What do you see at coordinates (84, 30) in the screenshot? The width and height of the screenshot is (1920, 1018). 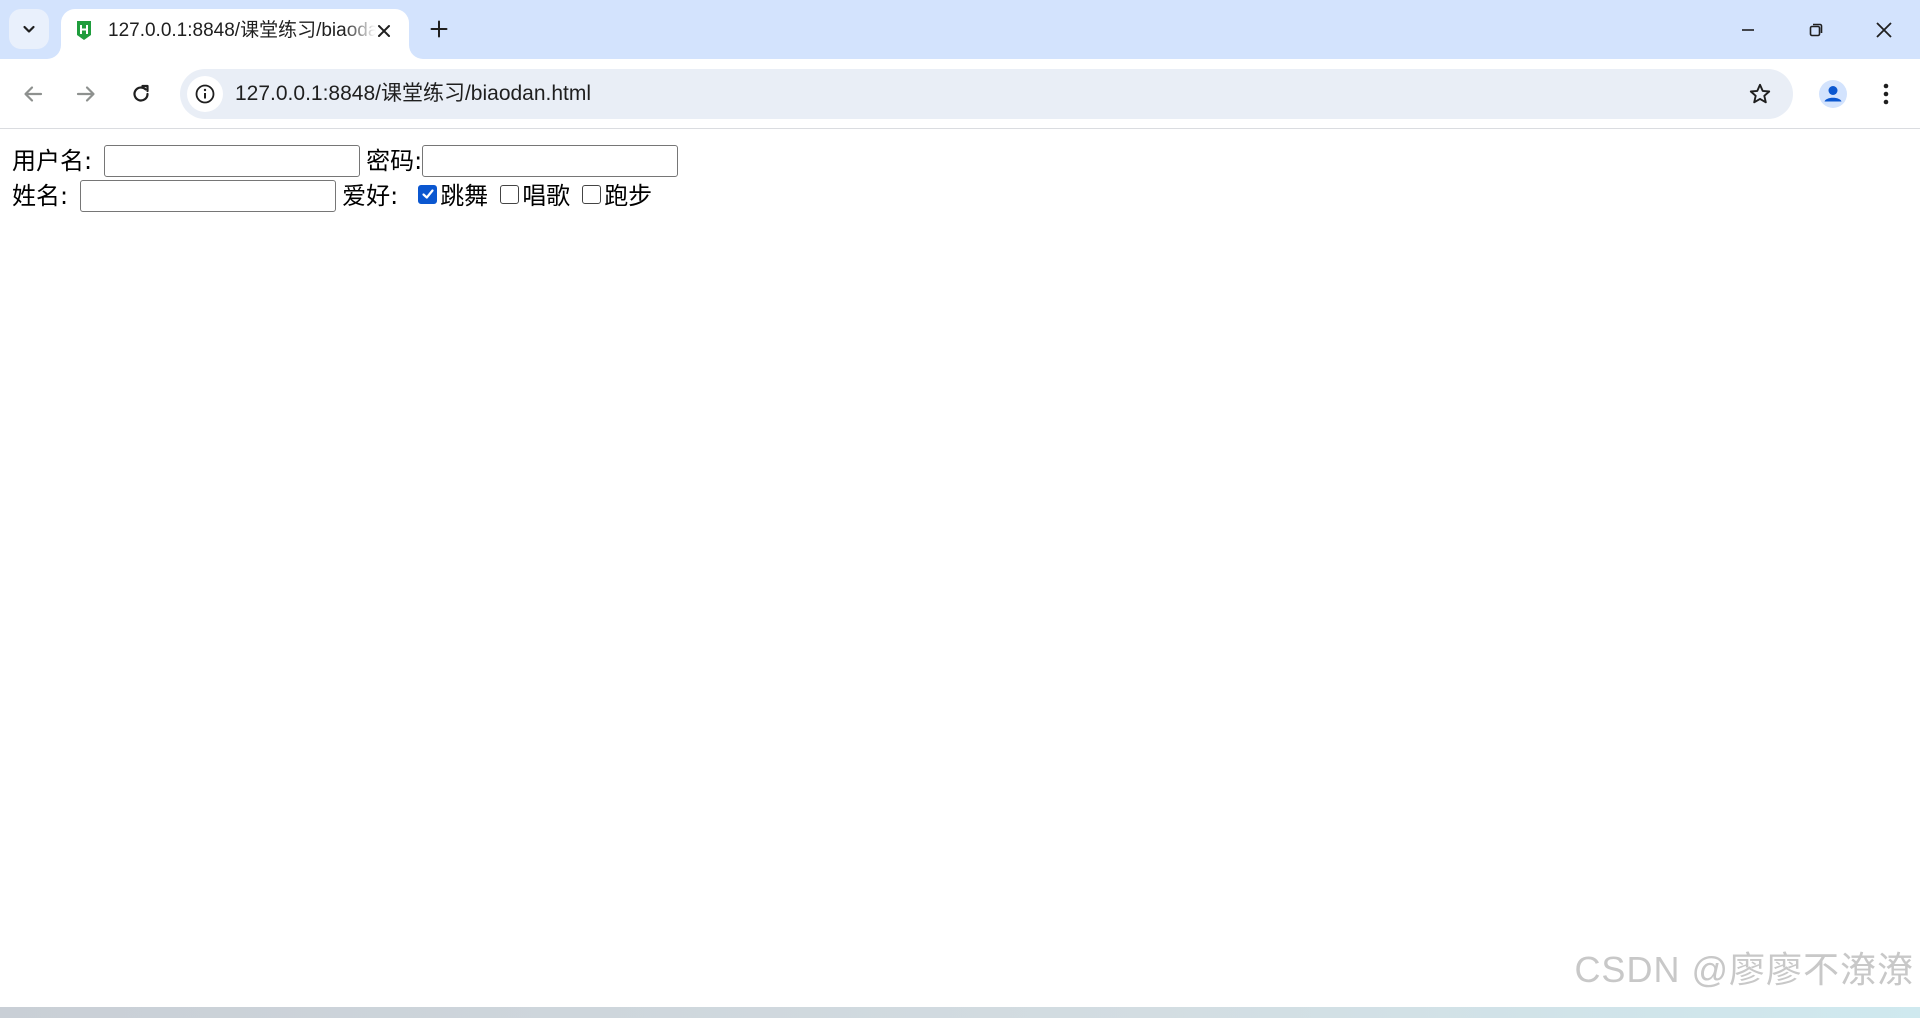 I see `hbuilder-icon` at bounding box center [84, 30].